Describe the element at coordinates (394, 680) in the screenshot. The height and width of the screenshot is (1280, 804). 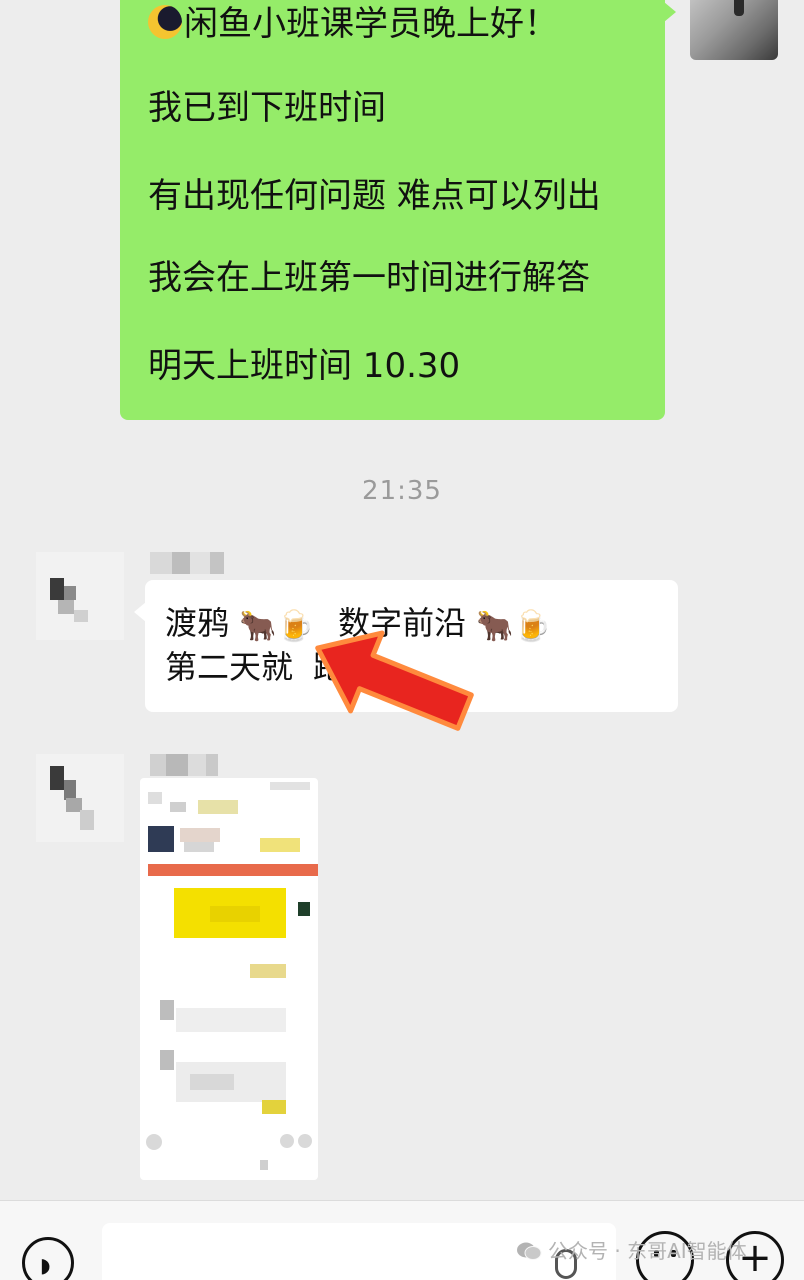
I see `red-arrow-annotation` at that location.